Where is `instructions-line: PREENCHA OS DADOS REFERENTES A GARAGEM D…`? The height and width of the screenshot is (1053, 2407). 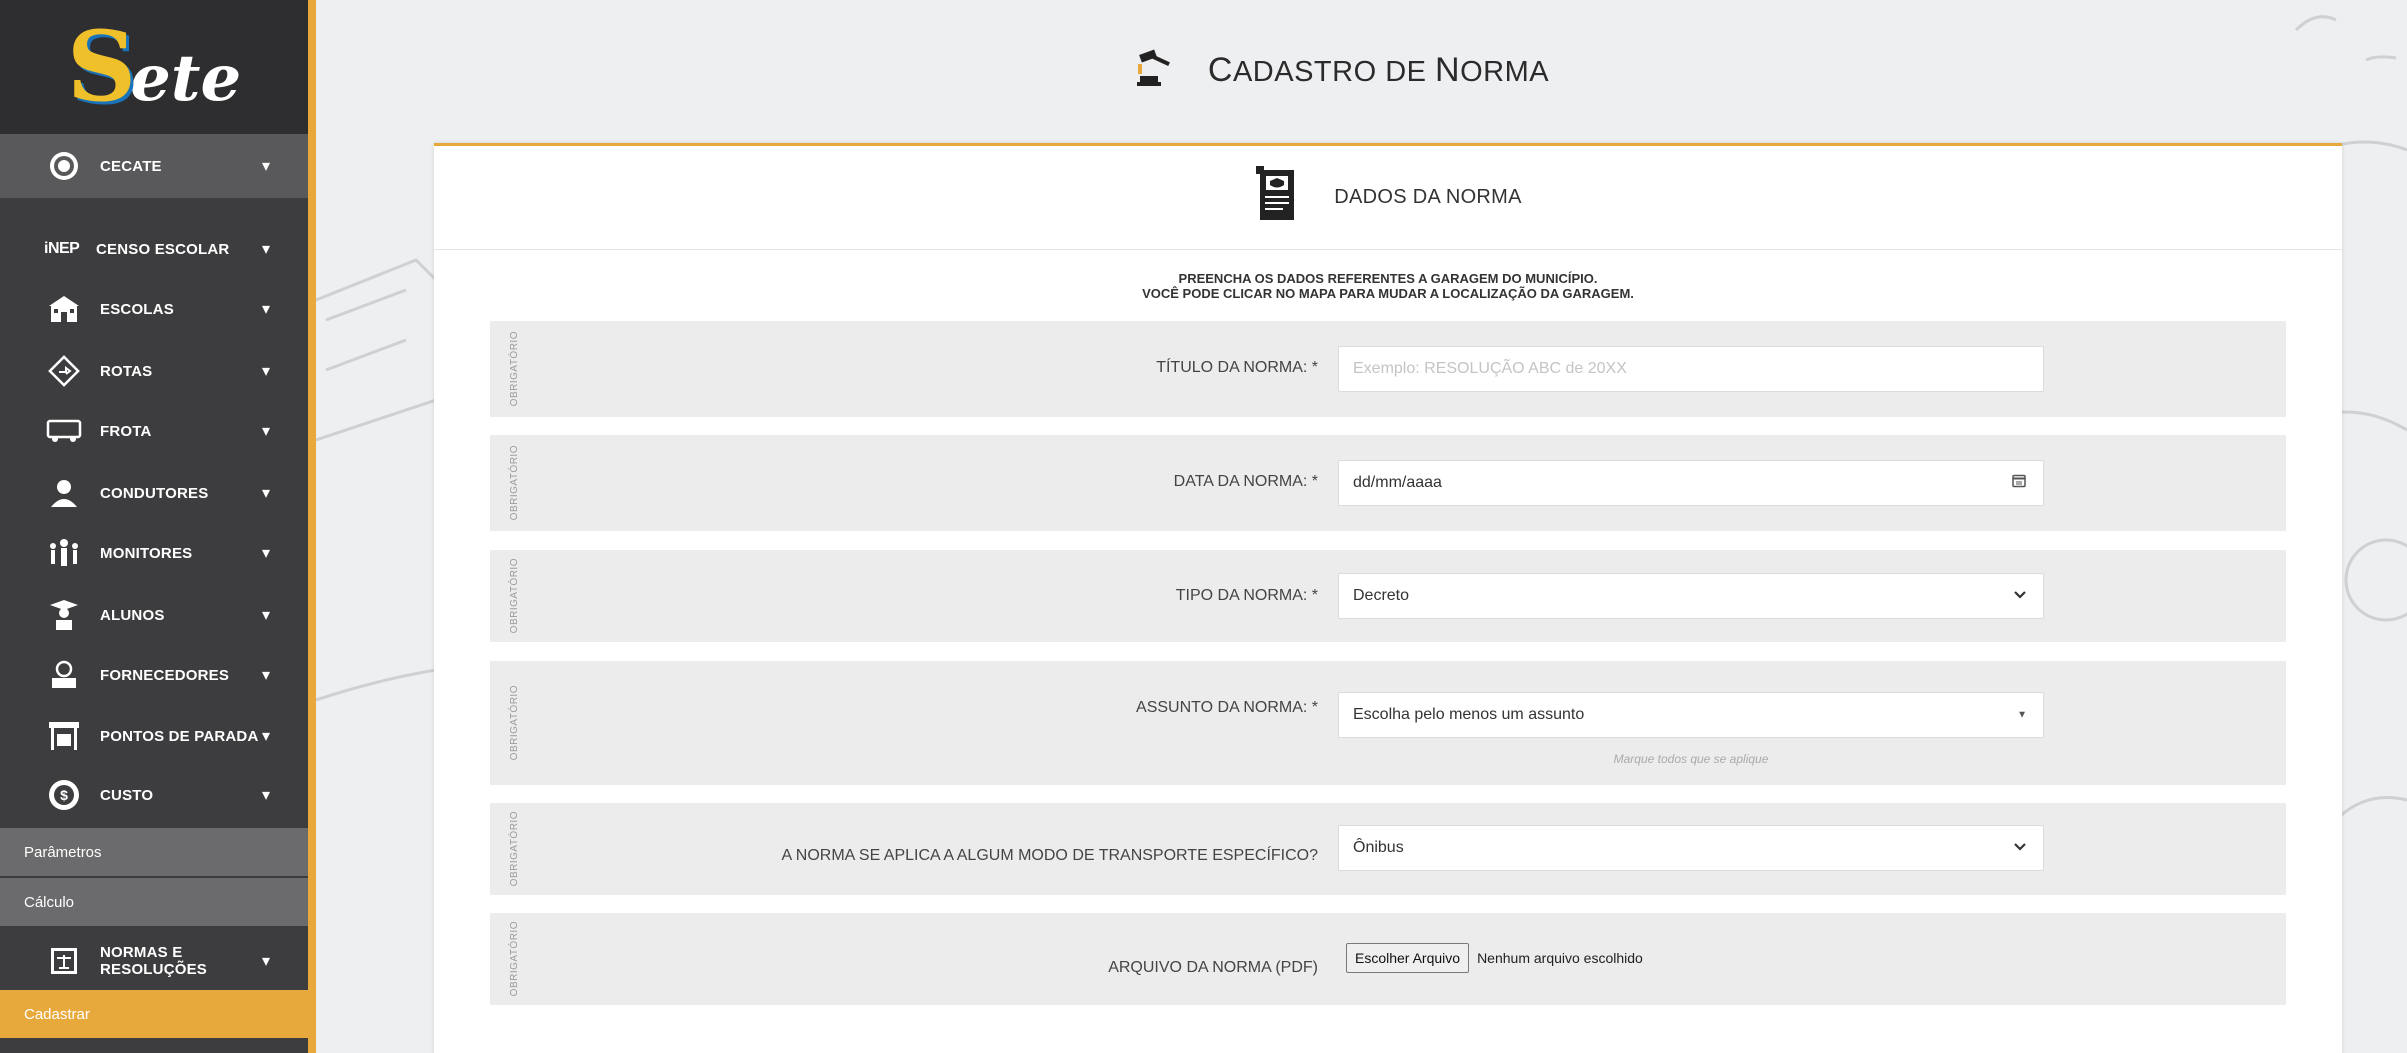
instructions-line: PREENCHA OS DADOS REFERENTES A GARAGEM D… is located at coordinates (1388, 278).